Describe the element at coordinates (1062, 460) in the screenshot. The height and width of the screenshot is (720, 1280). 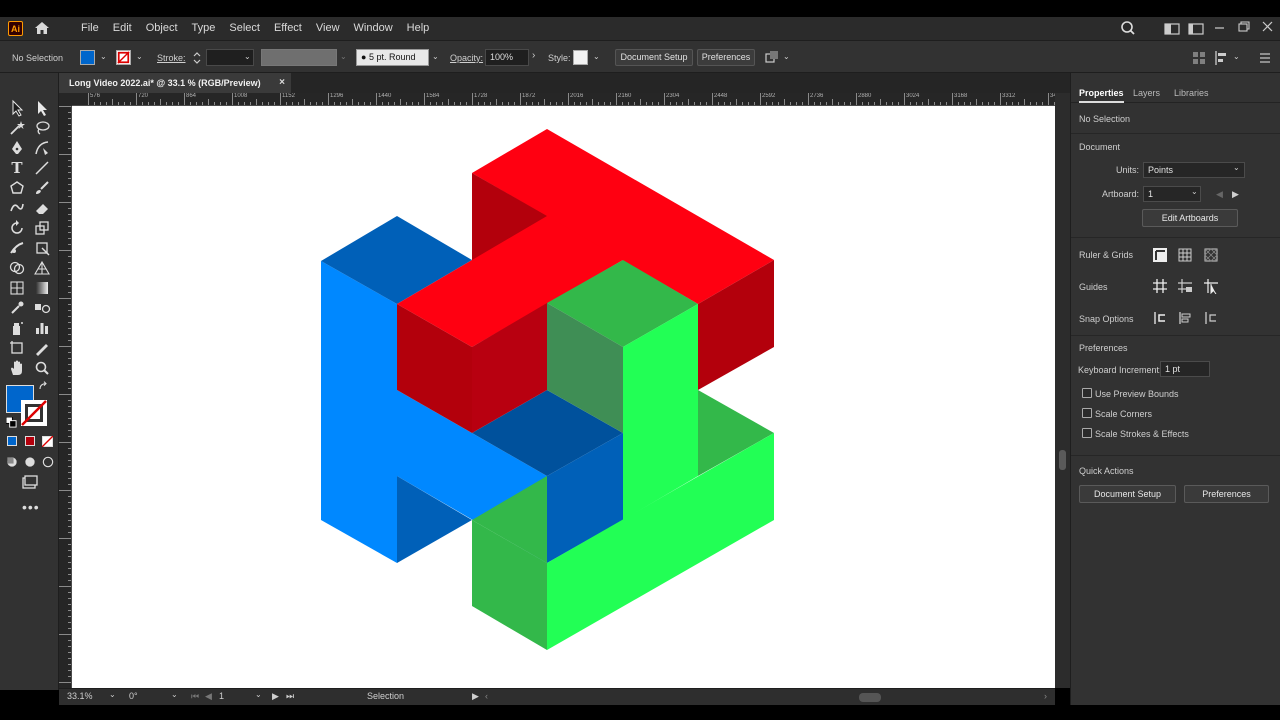
I see `vertical-scroll-thumb` at that location.